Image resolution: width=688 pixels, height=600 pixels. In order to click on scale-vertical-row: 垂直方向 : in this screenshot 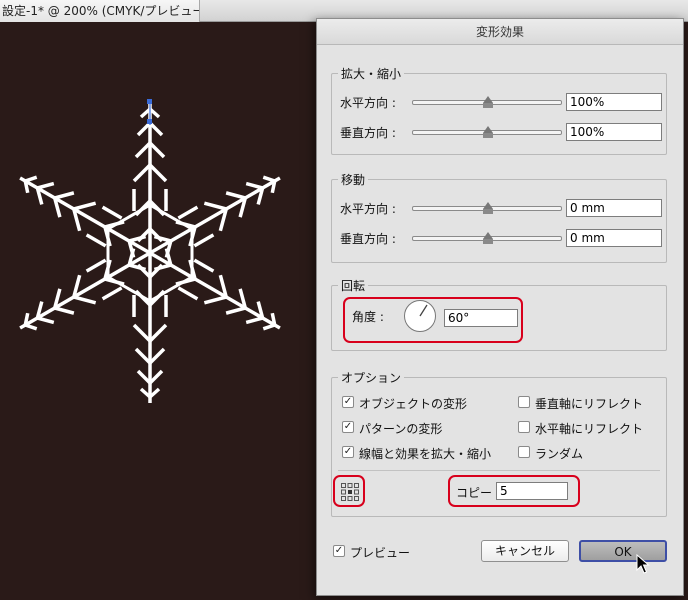, I will do `click(501, 132)`.